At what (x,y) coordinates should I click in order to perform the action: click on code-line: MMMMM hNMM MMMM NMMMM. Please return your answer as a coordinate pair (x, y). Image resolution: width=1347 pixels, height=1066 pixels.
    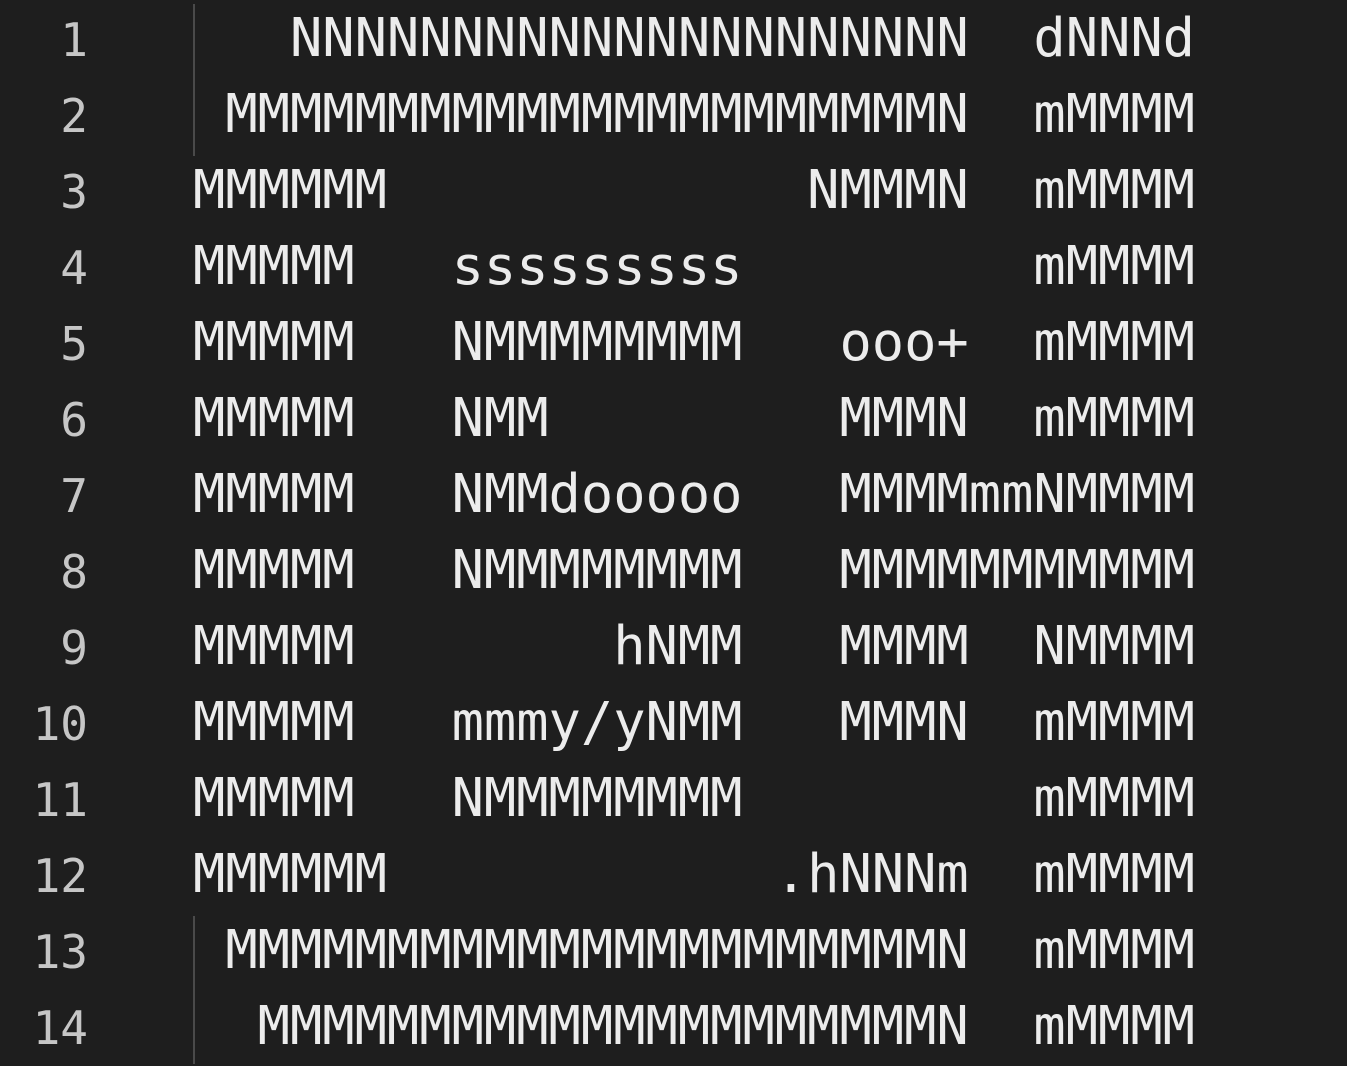
    Looking at the image, I should click on (694, 646).